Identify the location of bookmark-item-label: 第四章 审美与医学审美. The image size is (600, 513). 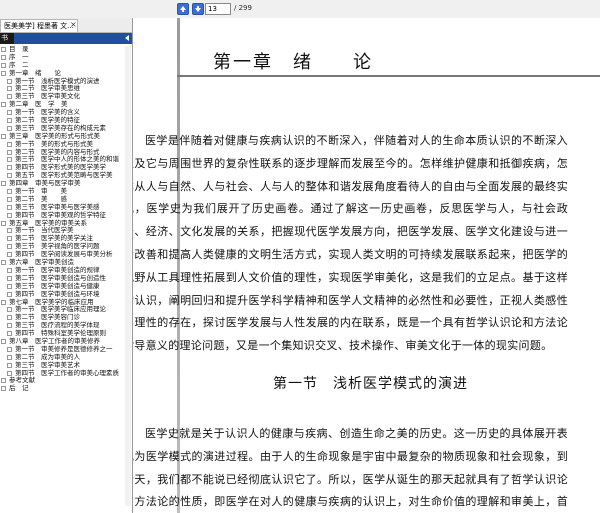
(45, 183).